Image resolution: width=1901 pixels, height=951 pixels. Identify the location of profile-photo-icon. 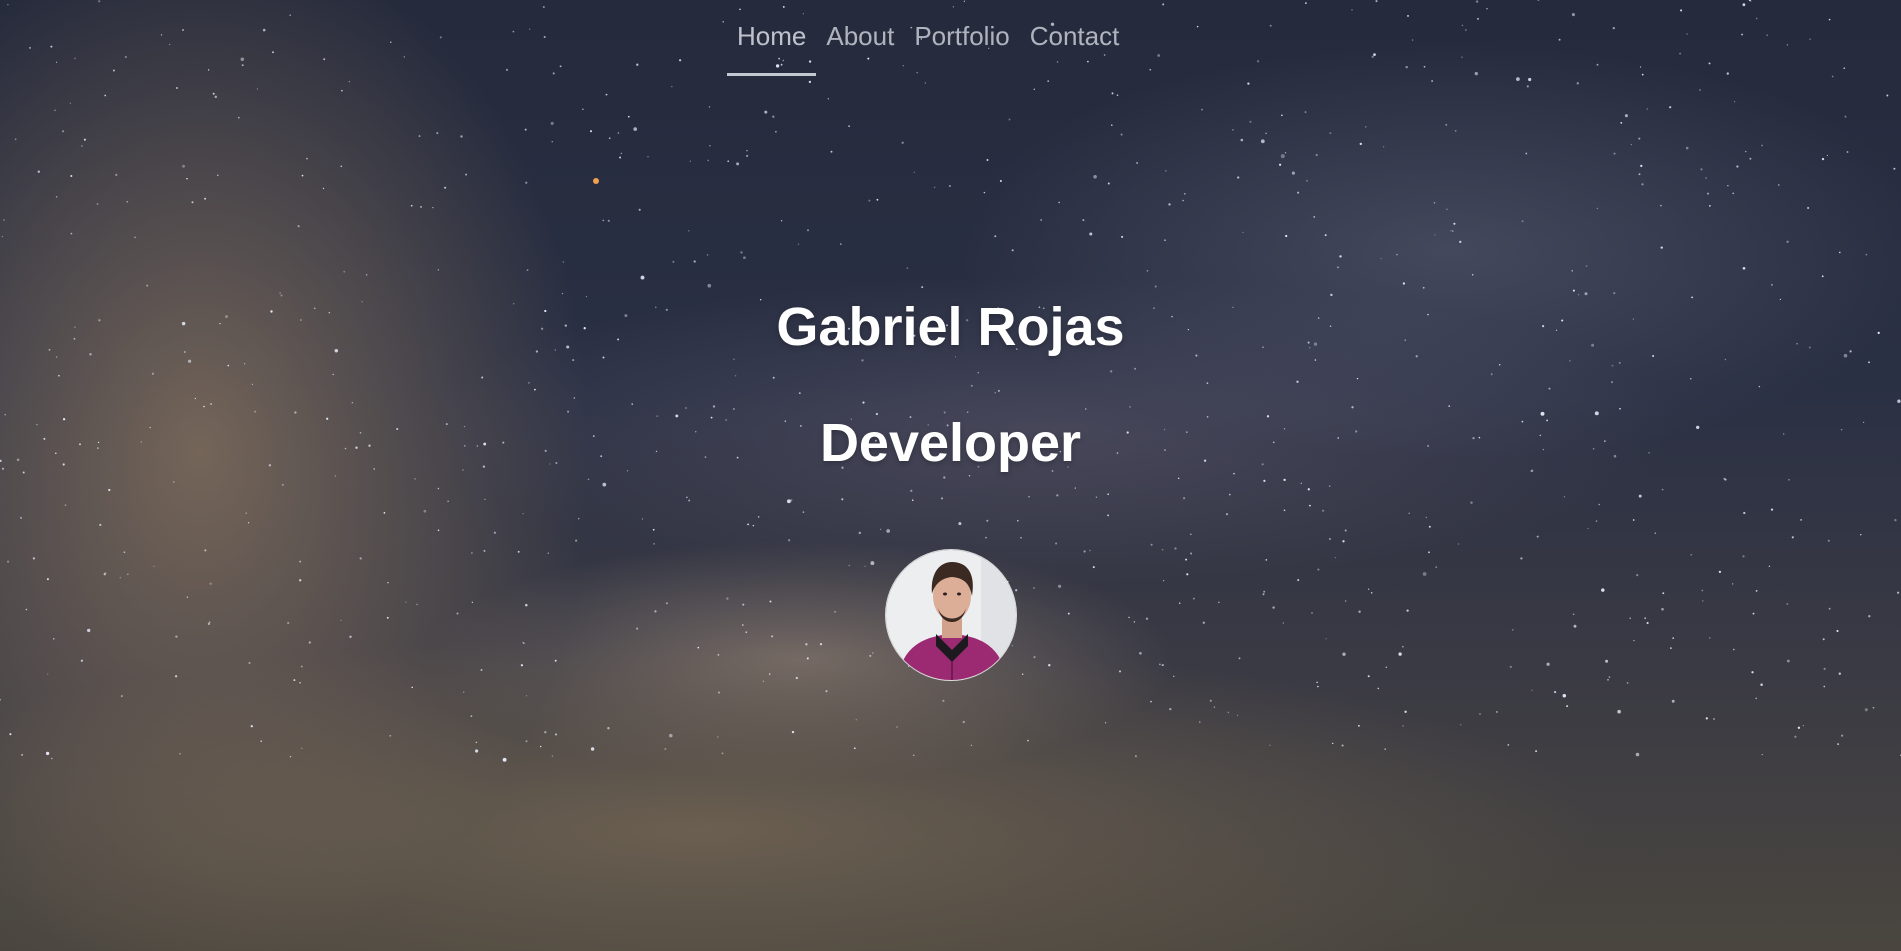
(951, 615).